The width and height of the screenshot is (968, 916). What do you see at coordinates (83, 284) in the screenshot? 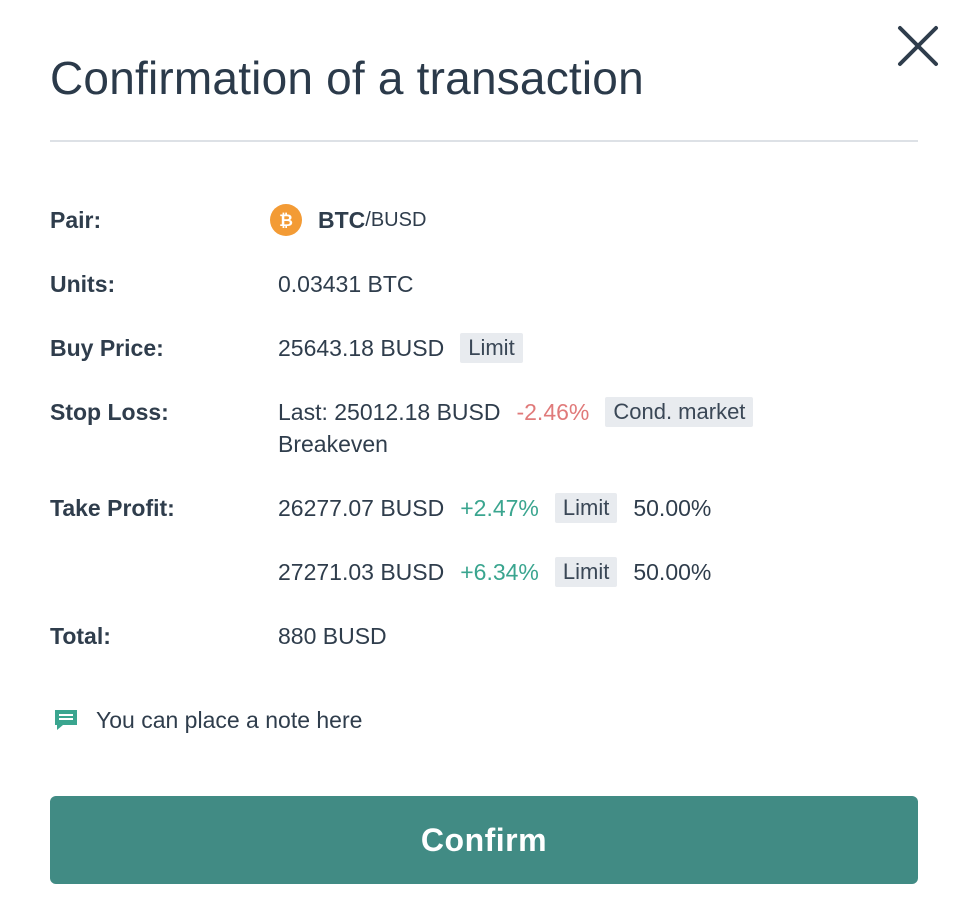
I see `units-label: Units:` at bounding box center [83, 284].